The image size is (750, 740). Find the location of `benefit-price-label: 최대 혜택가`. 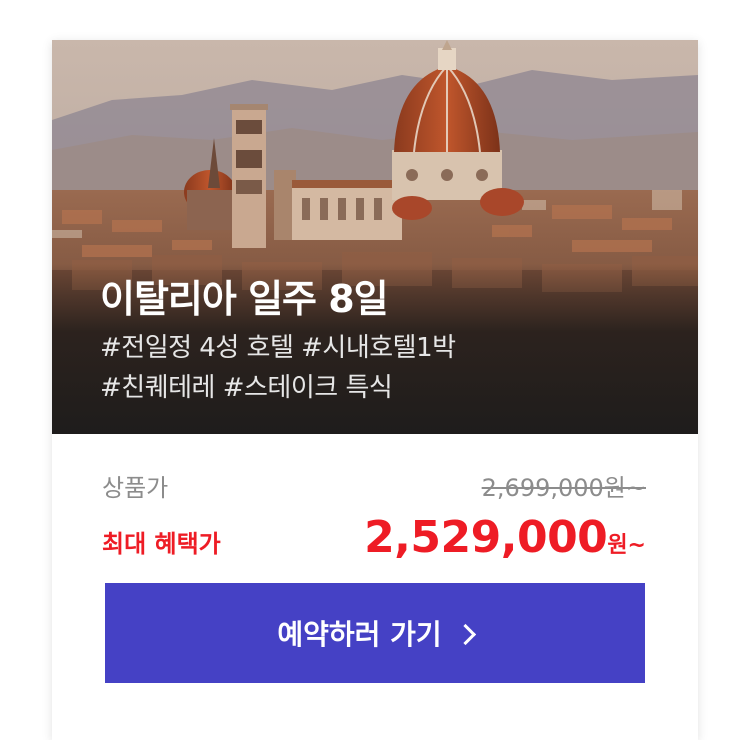

benefit-price-label: 최대 혜택가 is located at coordinates (161, 544).